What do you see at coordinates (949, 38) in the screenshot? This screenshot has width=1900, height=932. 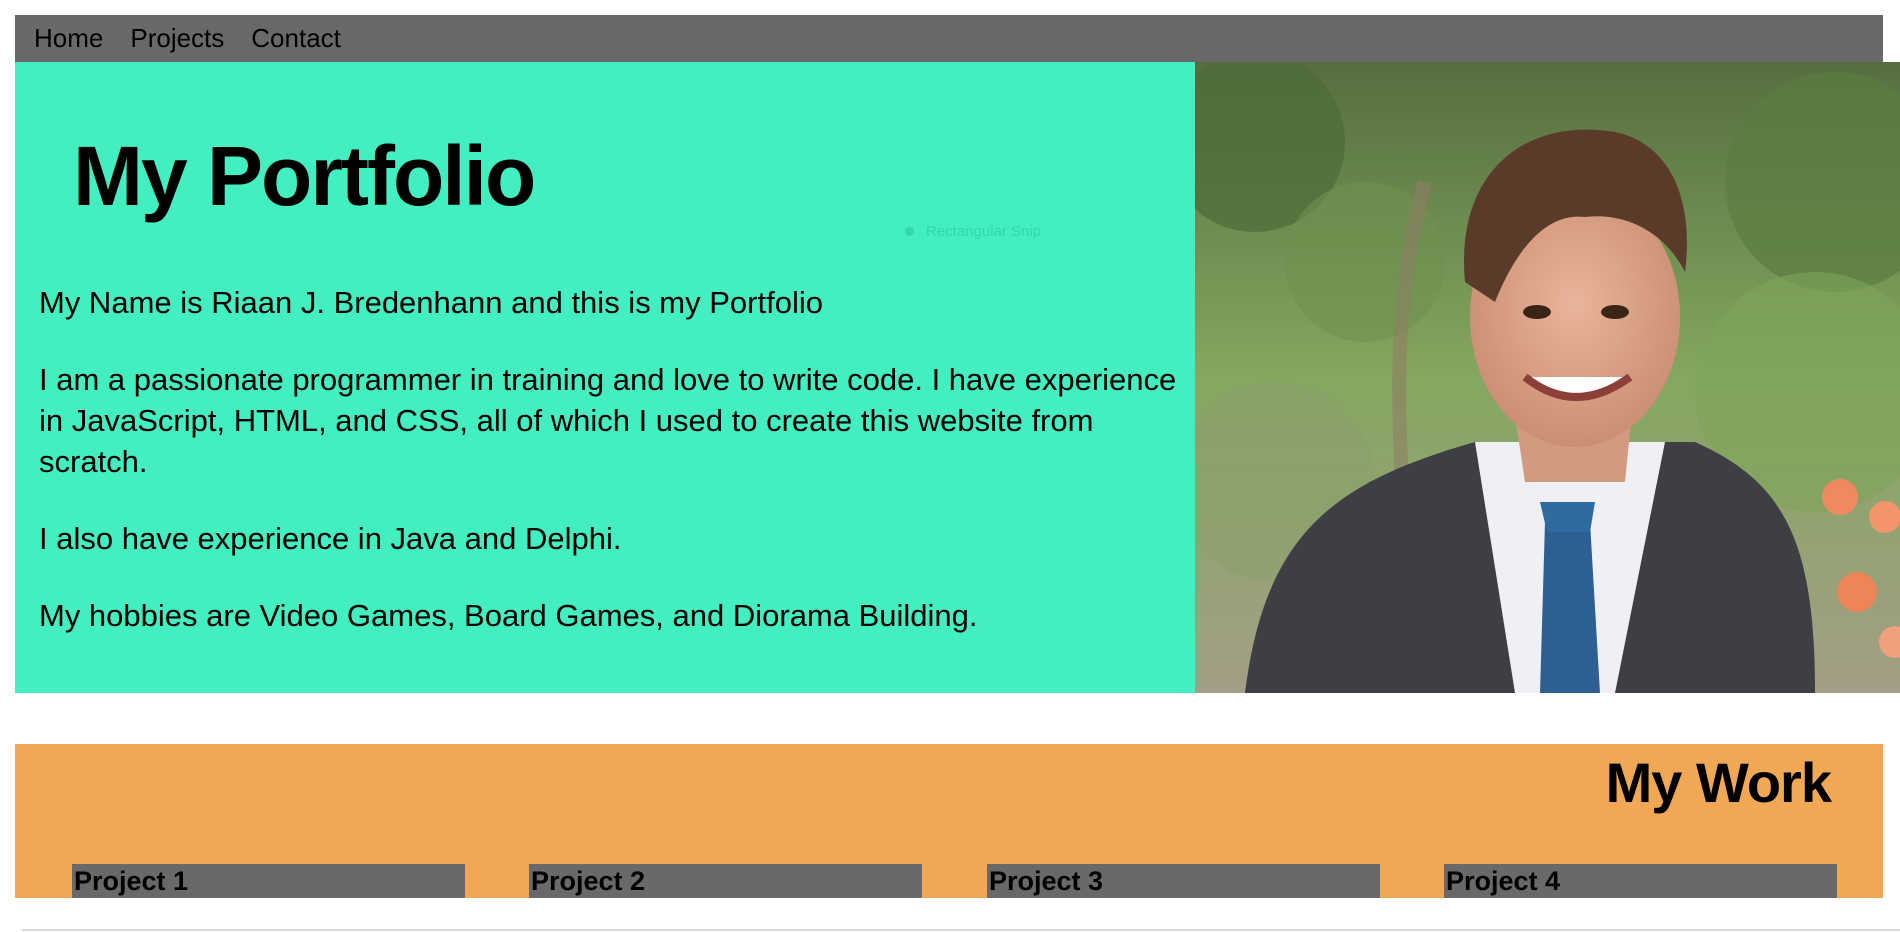 I see `top-nav: Home Projects Contact` at bounding box center [949, 38].